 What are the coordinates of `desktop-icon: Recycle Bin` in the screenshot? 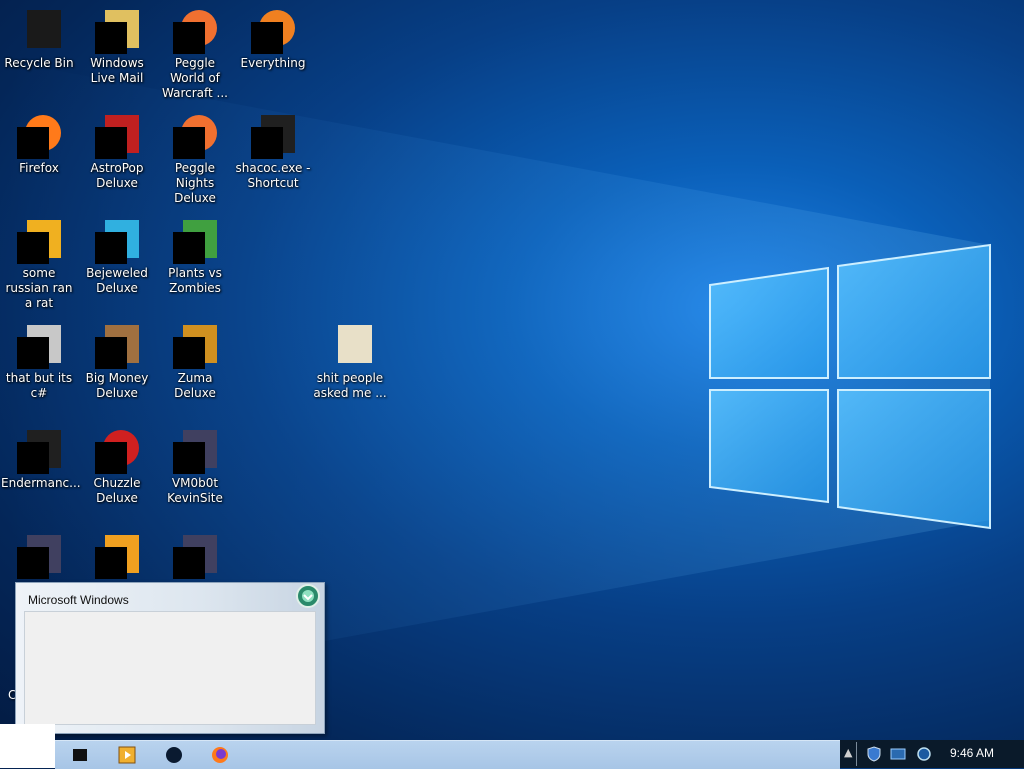 It's located at (39, 52).